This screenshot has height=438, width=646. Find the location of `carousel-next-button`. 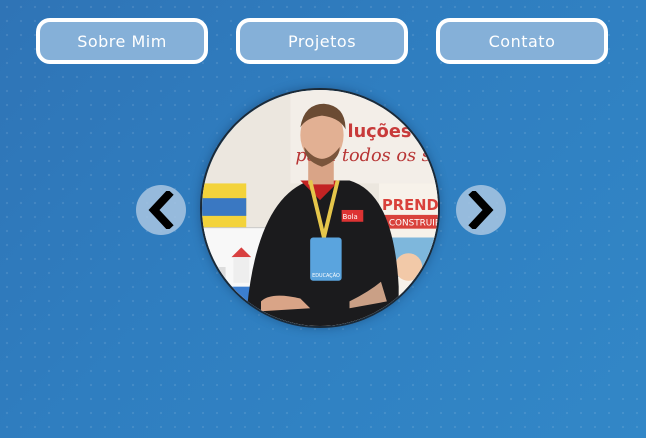

carousel-next-button is located at coordinates (481, 210).